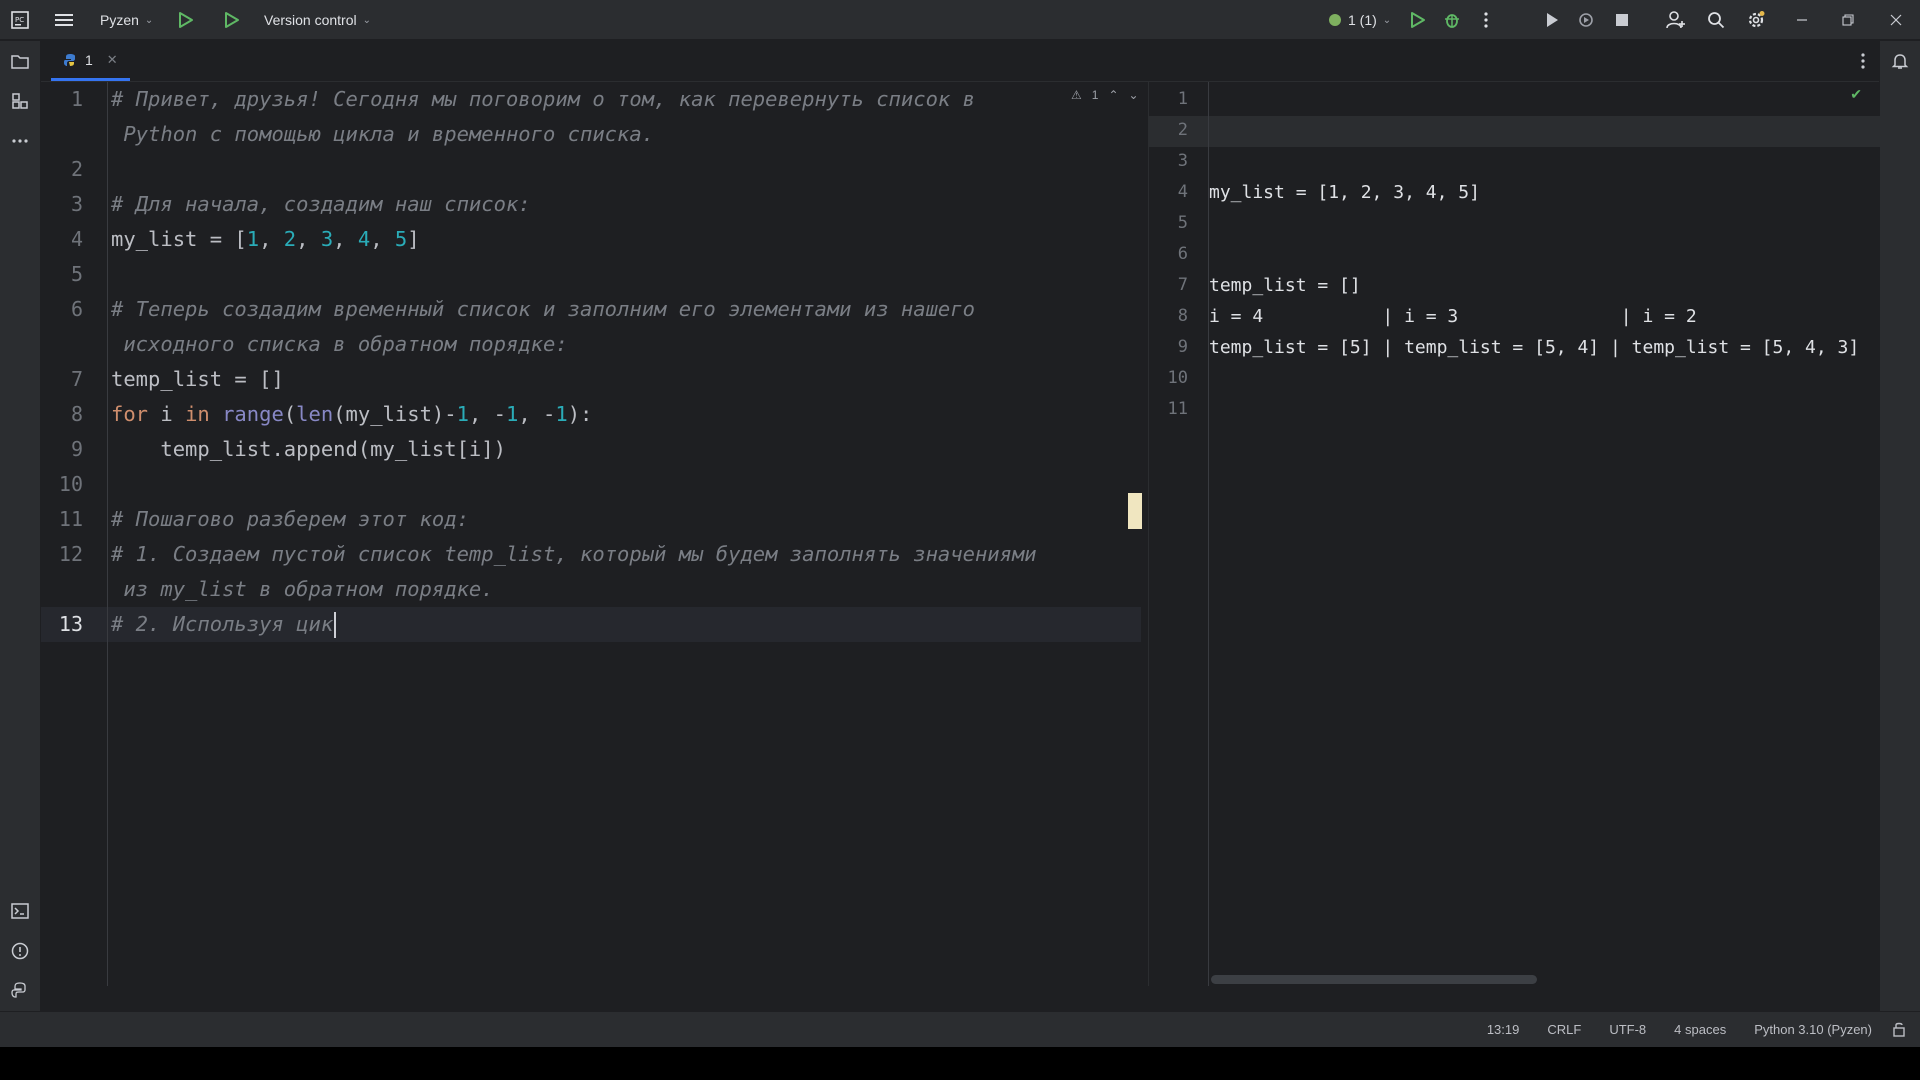 This screenshot has width=1920, height=1080. I want to click on code-token: исходного списка в обратном порядке:, so click(339, 344).